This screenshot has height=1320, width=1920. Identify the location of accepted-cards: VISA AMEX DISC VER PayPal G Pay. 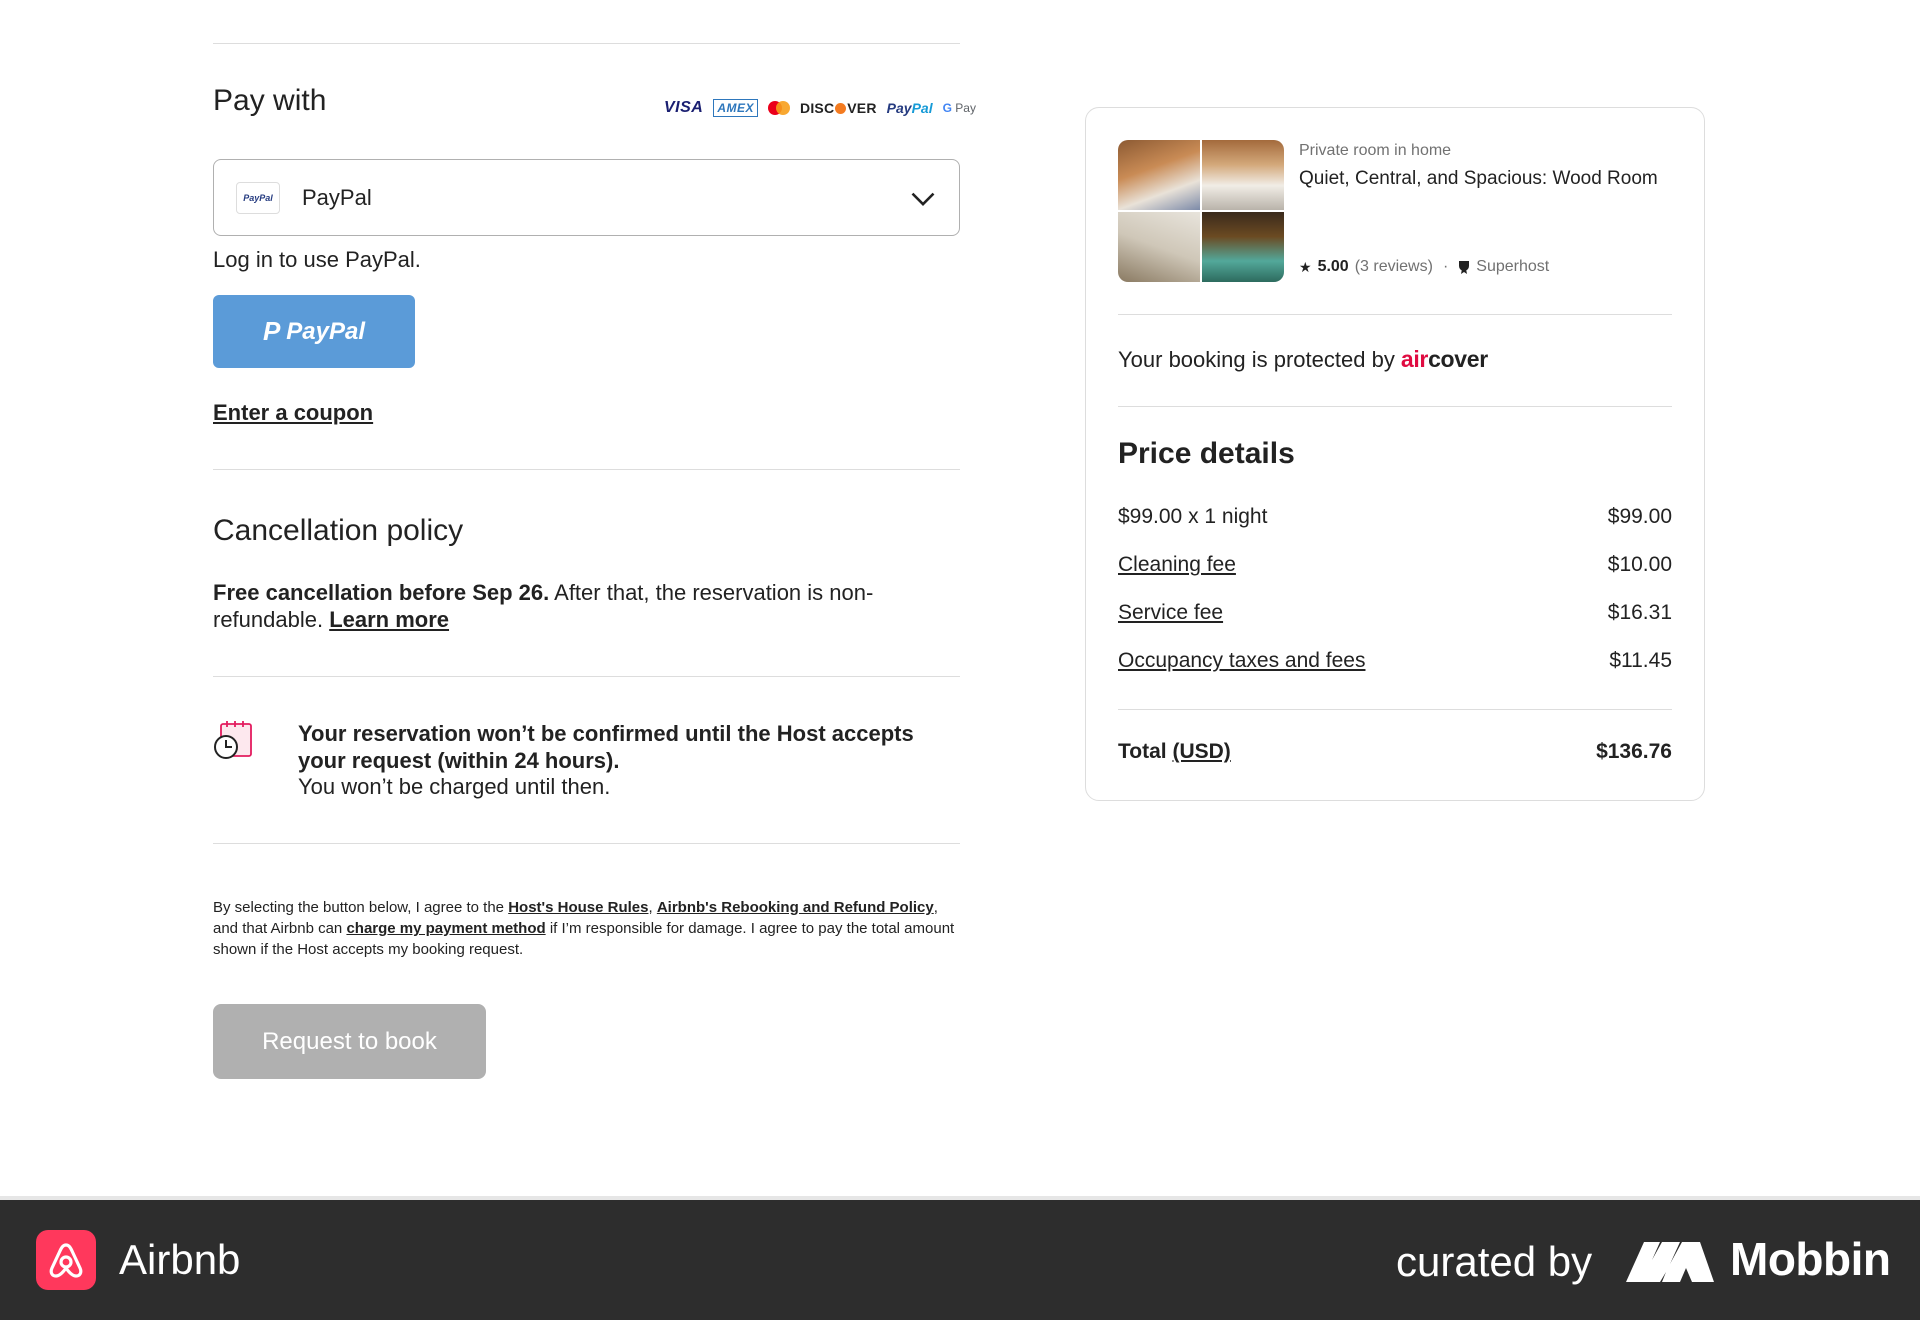
(820, 108).